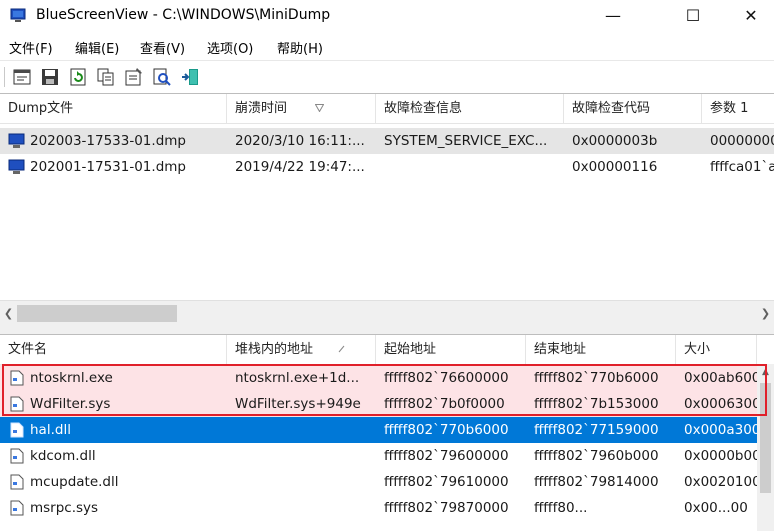  Describe the element at coordinates (446, 456) in the screenshot. I see `start-address: fffff802`79600000` at that location.